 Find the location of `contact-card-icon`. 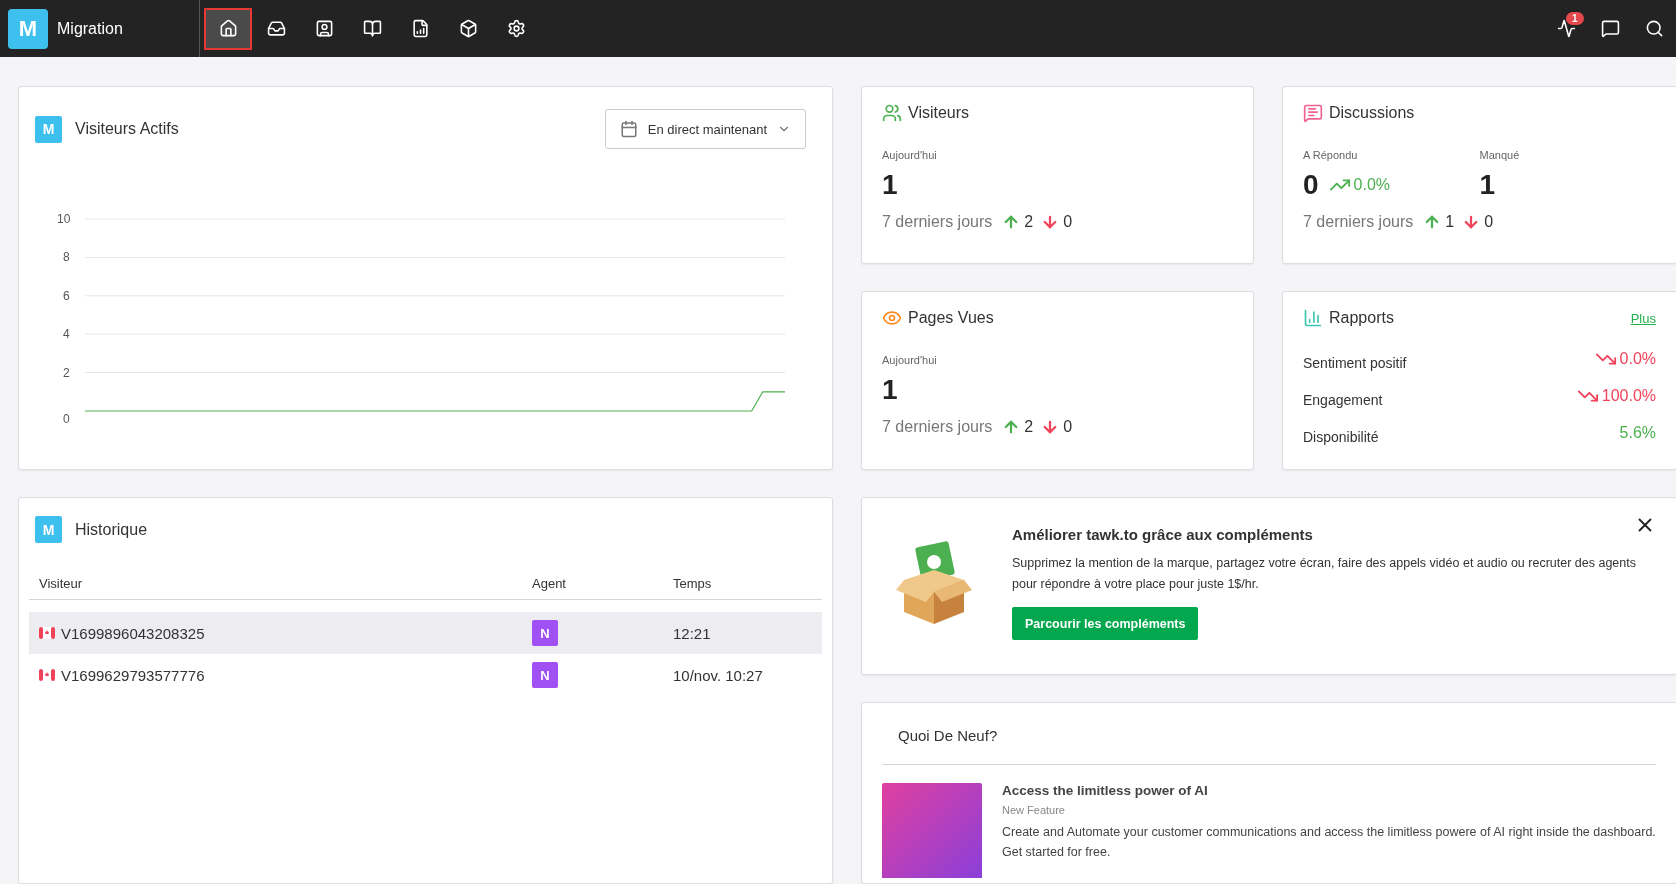

contact-card-icon is located at coordinates (324, 28).